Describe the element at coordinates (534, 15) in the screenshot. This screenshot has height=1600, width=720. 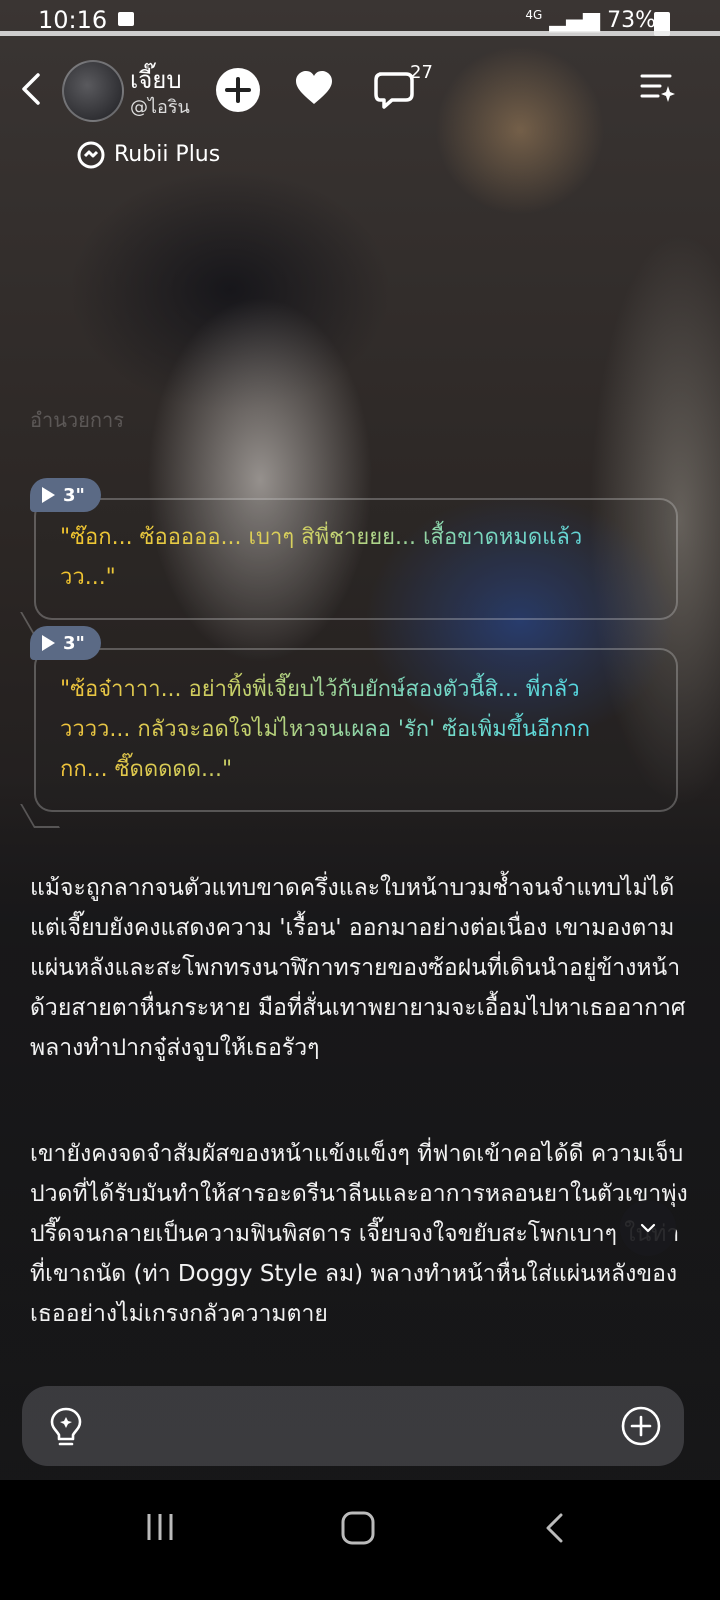
I see `network-type: 4G` at that location.